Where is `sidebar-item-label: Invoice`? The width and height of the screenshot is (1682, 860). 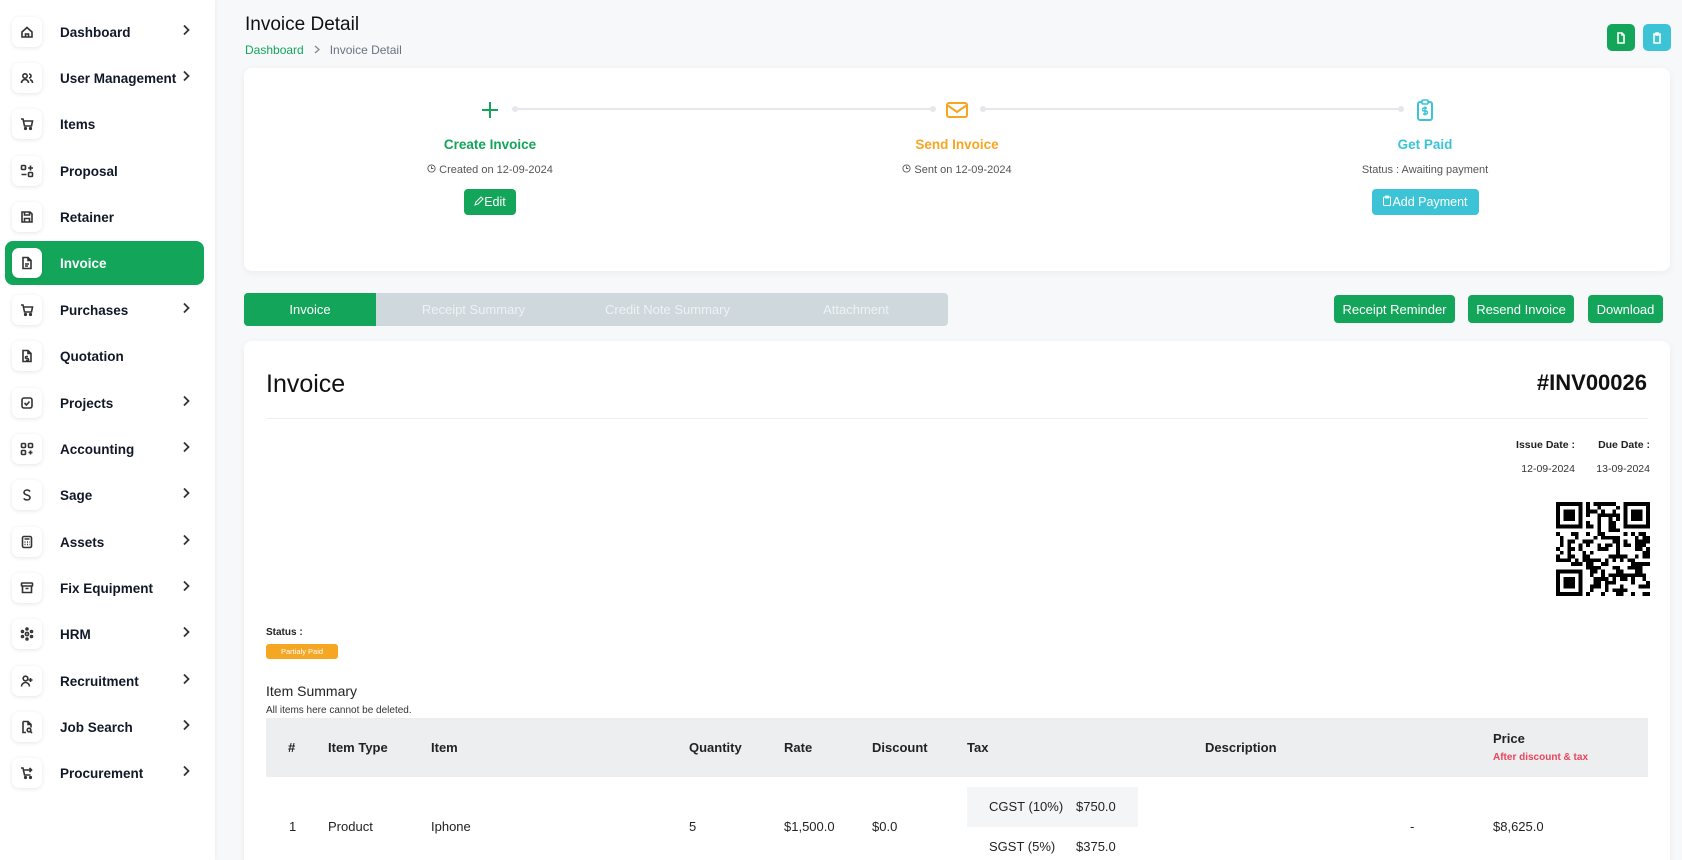 sidebar-item-label: Invoice is located at coordinates (83, 263).